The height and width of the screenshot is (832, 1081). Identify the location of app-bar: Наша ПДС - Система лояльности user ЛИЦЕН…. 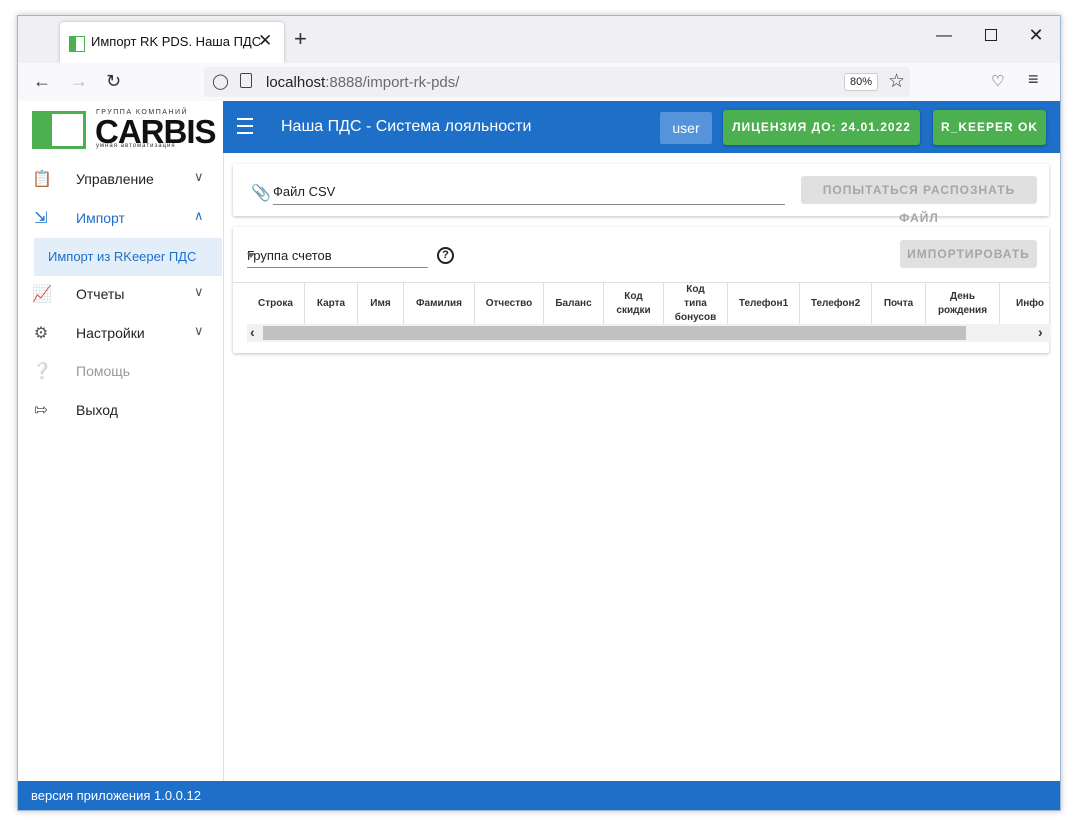
(641, 127).